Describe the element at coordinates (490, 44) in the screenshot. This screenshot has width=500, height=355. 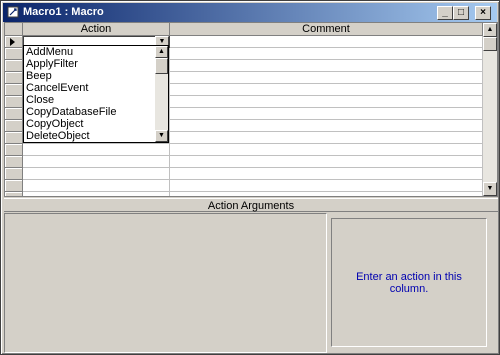
I see `scroll-thumb` at that location.